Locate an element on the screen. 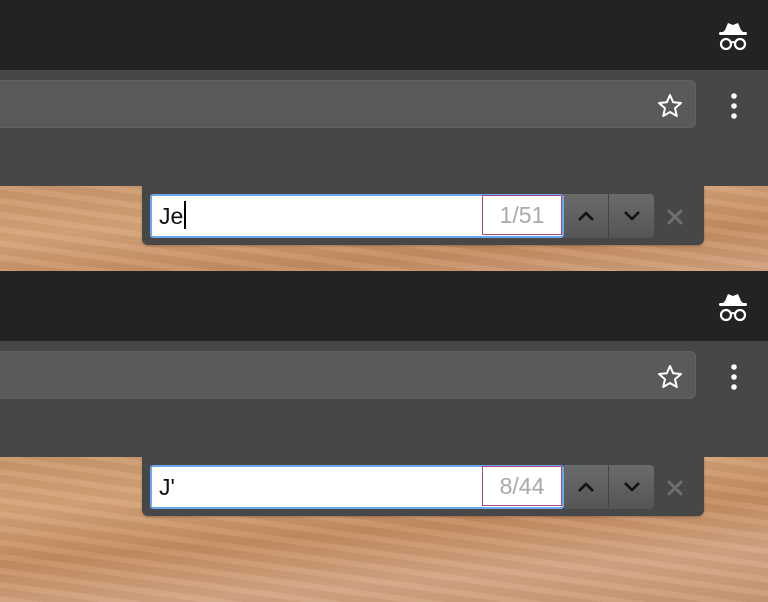  find-bar: Je 1/51 is located at coordinates (423, 215).